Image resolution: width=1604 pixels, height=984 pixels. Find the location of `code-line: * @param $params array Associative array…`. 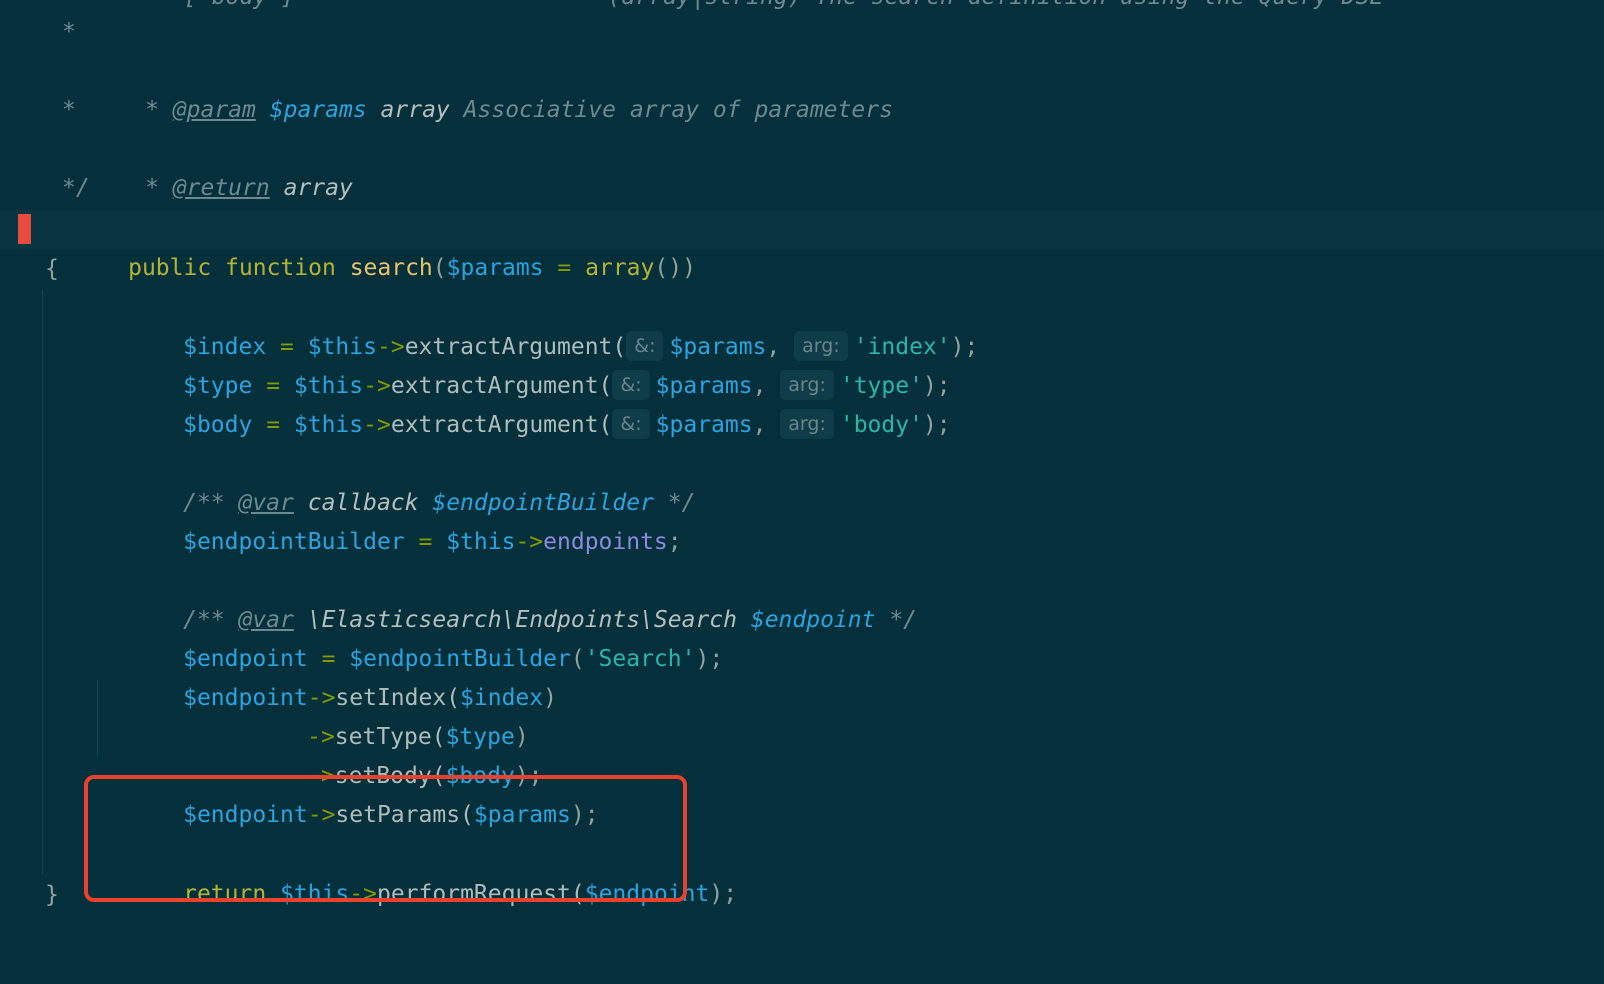

code-line: * @param $params array Associative array… is located at coordinates (802, 87).